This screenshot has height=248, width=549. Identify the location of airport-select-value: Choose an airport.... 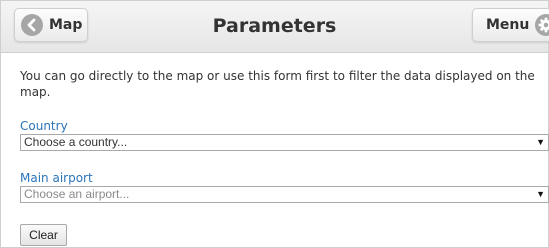
(77, 194).